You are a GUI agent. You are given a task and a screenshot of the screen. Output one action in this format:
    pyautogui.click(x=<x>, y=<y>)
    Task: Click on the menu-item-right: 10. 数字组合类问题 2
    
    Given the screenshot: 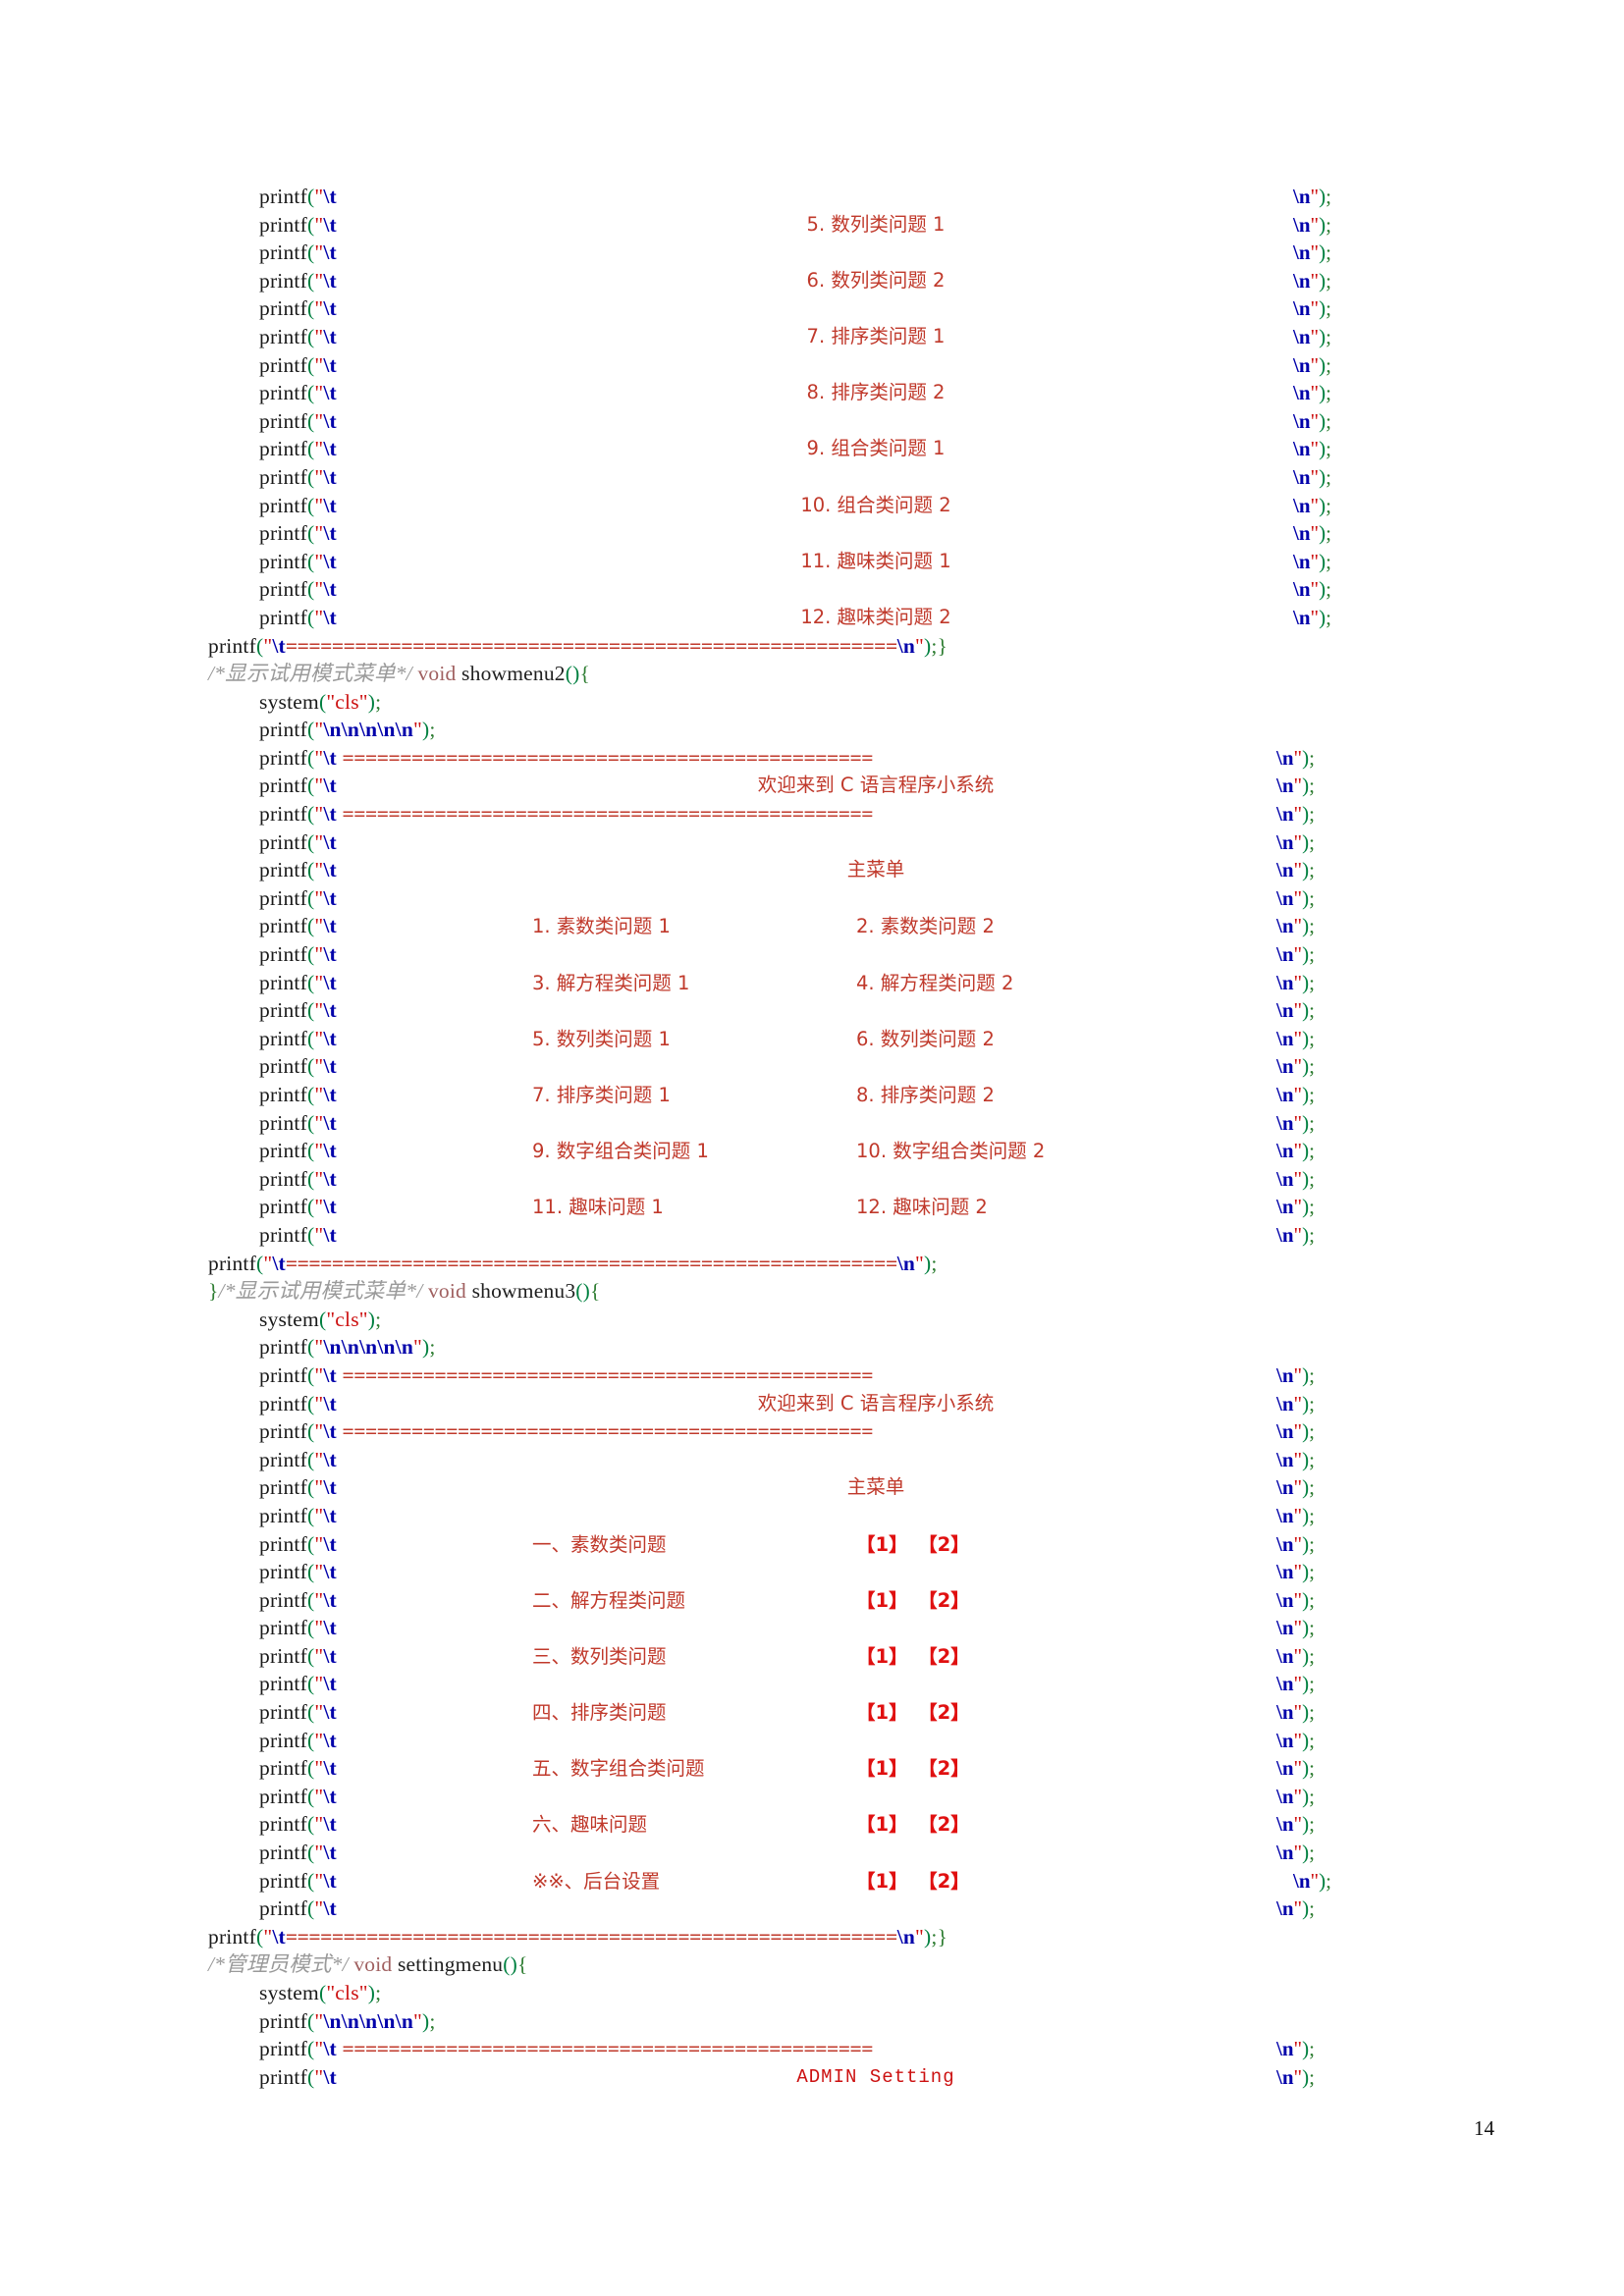 What is the action you would take?
    pyautogui.click(x=951, y=1151)
    